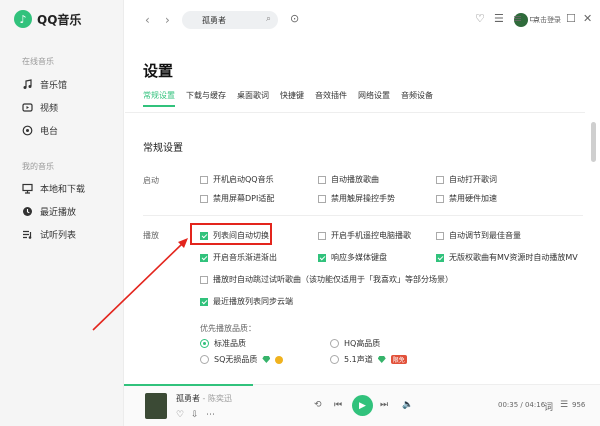 This screenshot has height=426, width=600. What do you see at coordinates (47, 19) in the screenshot?
I see `app-logo: ♪ QQ音乐` at bounding box center [47, 19].